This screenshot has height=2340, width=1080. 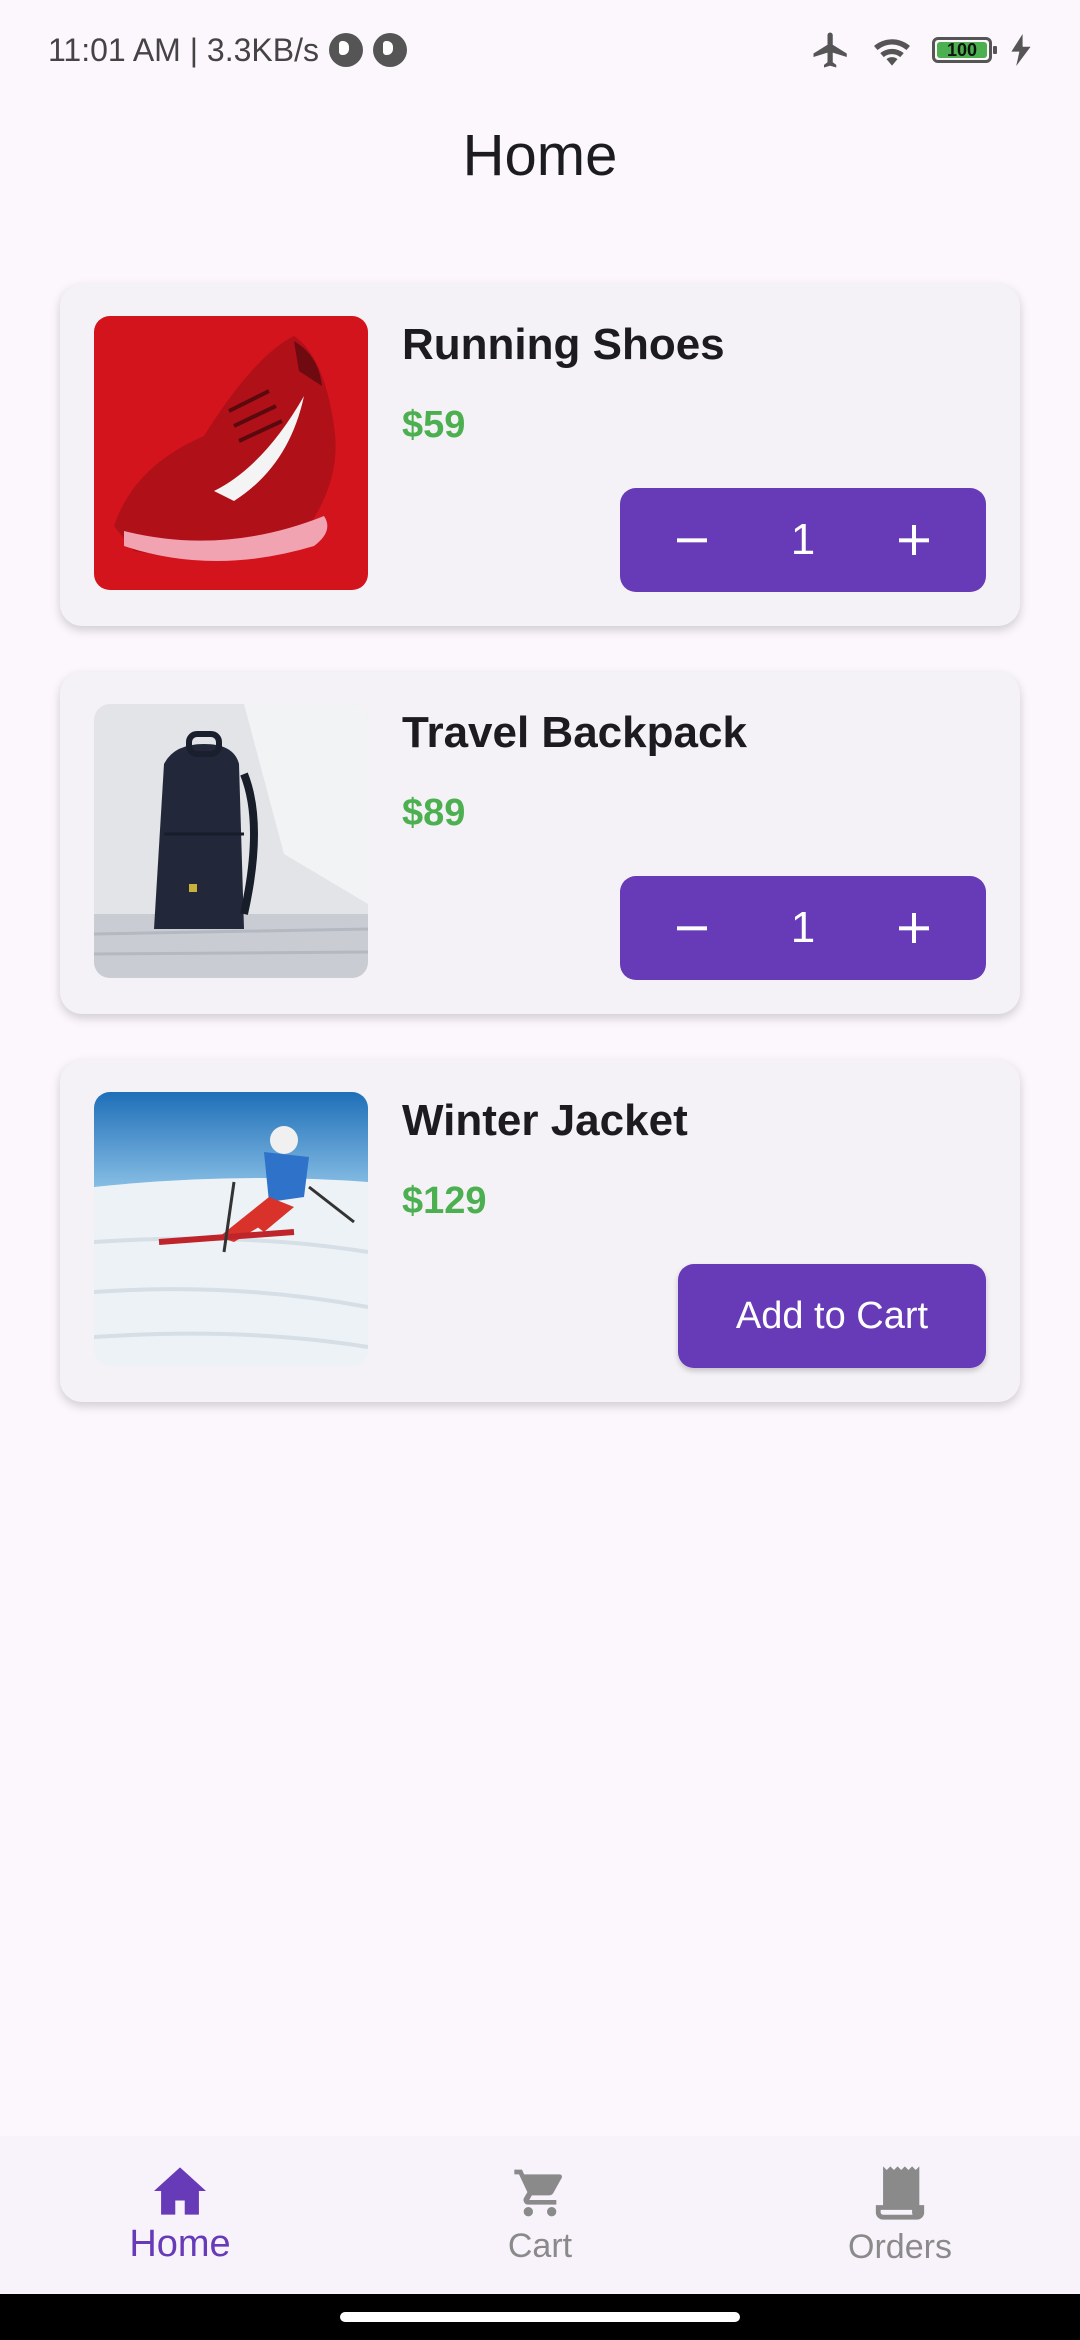 What do you see at coordinates (921, 50) in the screenshot?
I see `status-right: 100` at bounding box center [921, 50].